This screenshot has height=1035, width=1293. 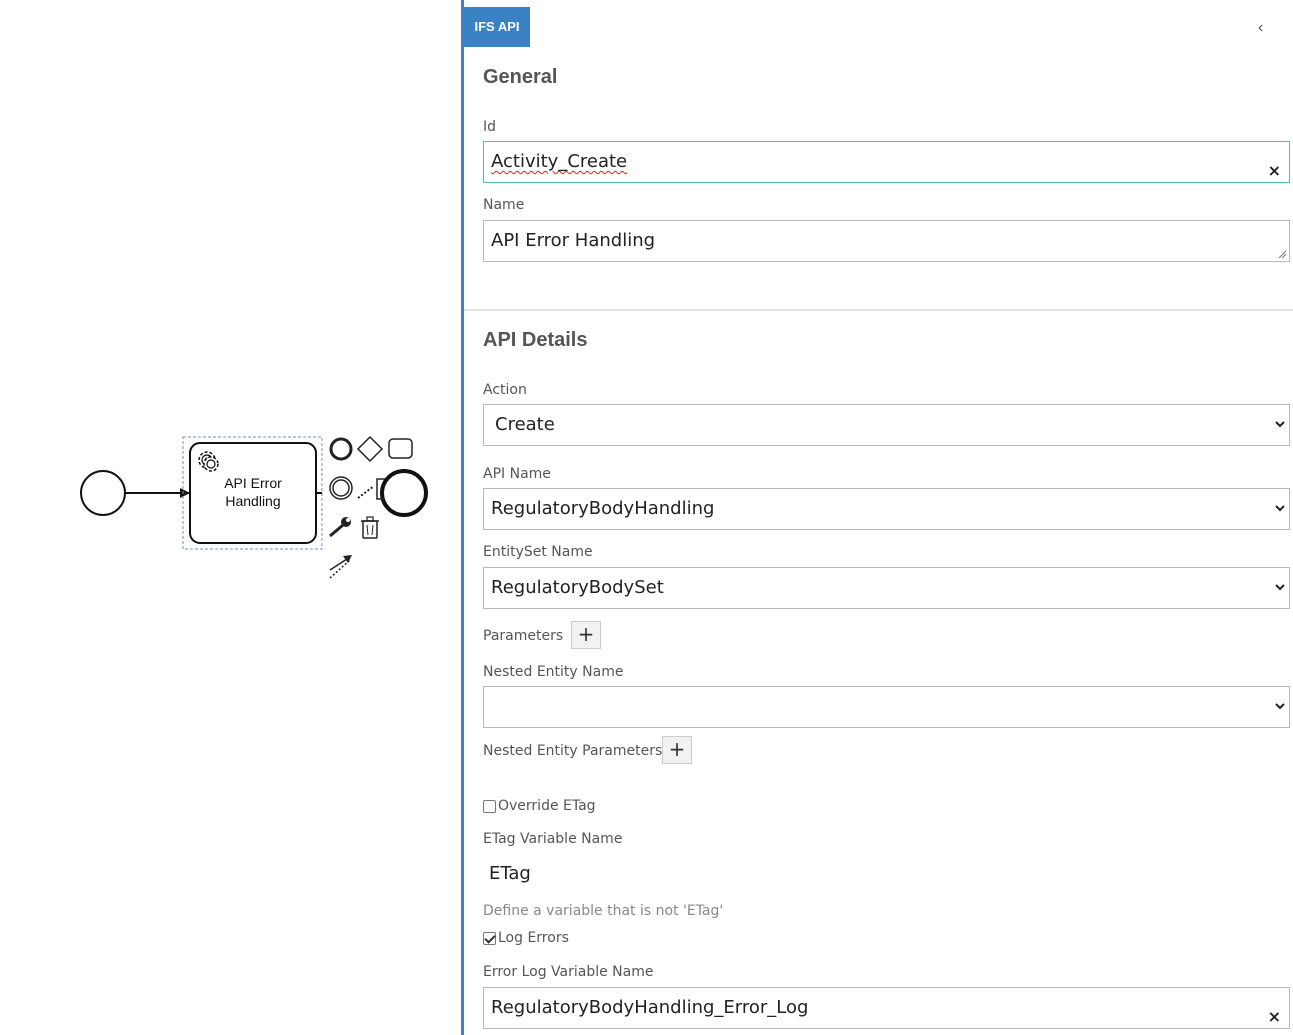 What do you see at coordinates (490, 127) in the screenshot?
I see `id-label: Id` at bounding box center [490, 127].